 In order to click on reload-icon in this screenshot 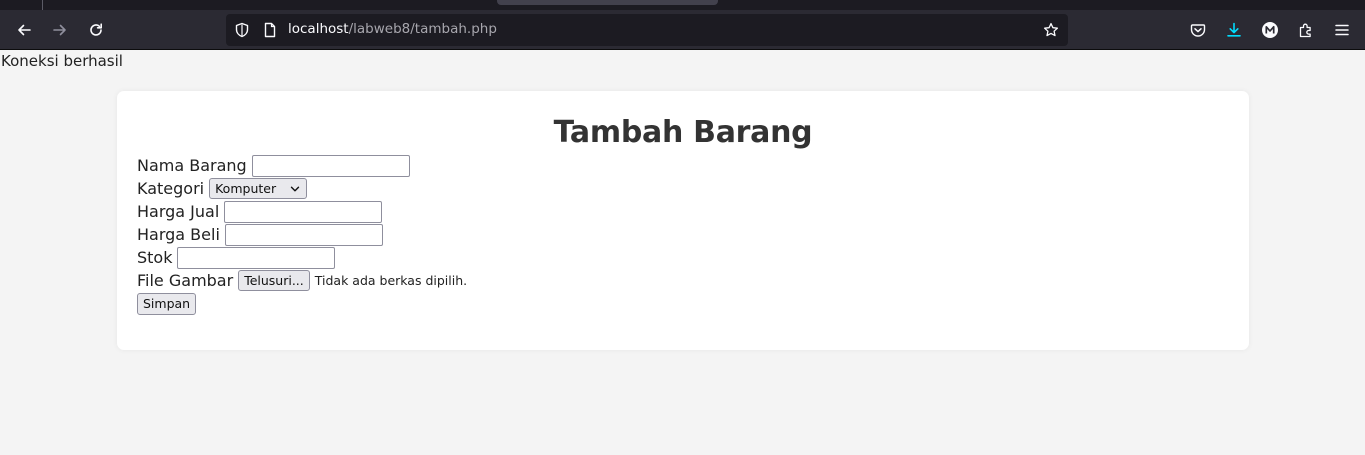, I will do `click(96, 29)`.